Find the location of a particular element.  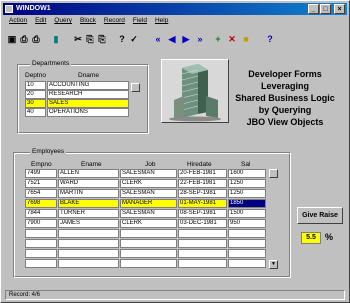

copy-icon: ⎘ is located at coordinates (90, 39).